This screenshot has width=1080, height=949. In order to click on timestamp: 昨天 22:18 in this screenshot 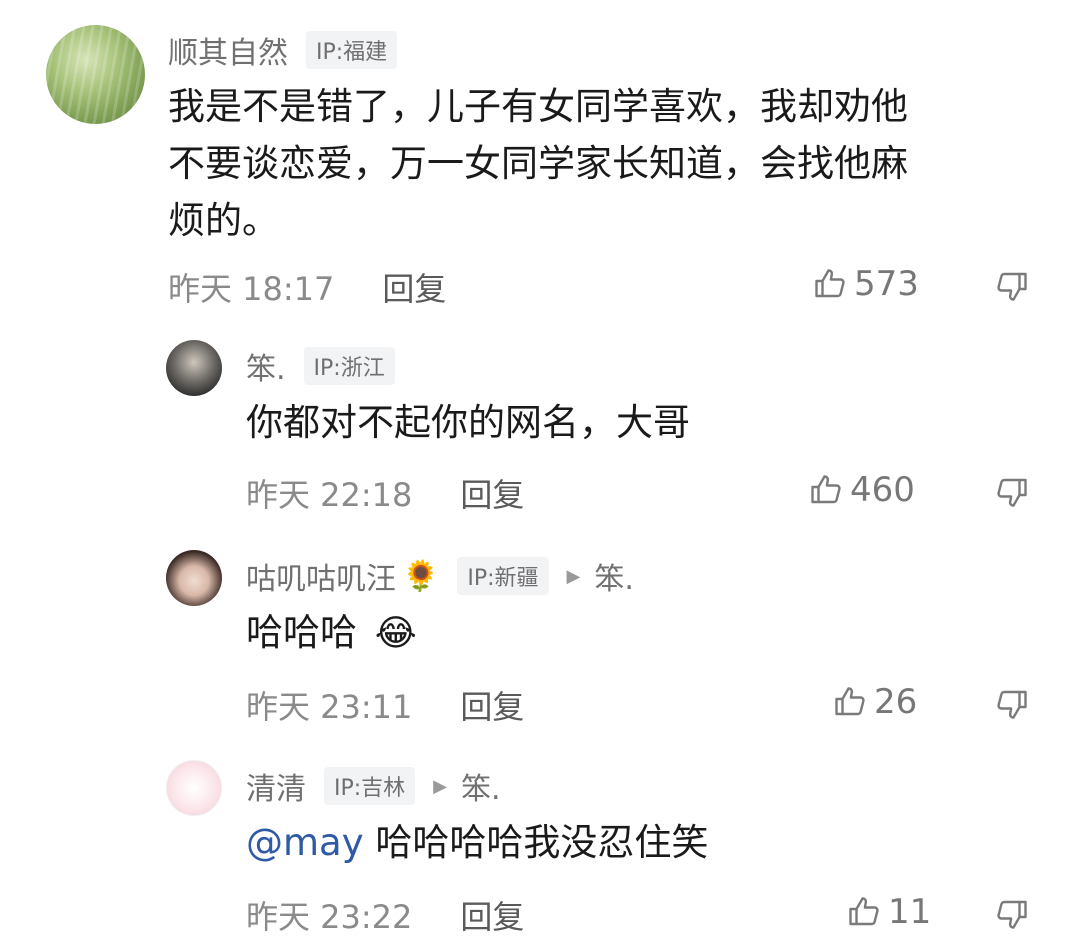, I will do `click(329, 495)`.